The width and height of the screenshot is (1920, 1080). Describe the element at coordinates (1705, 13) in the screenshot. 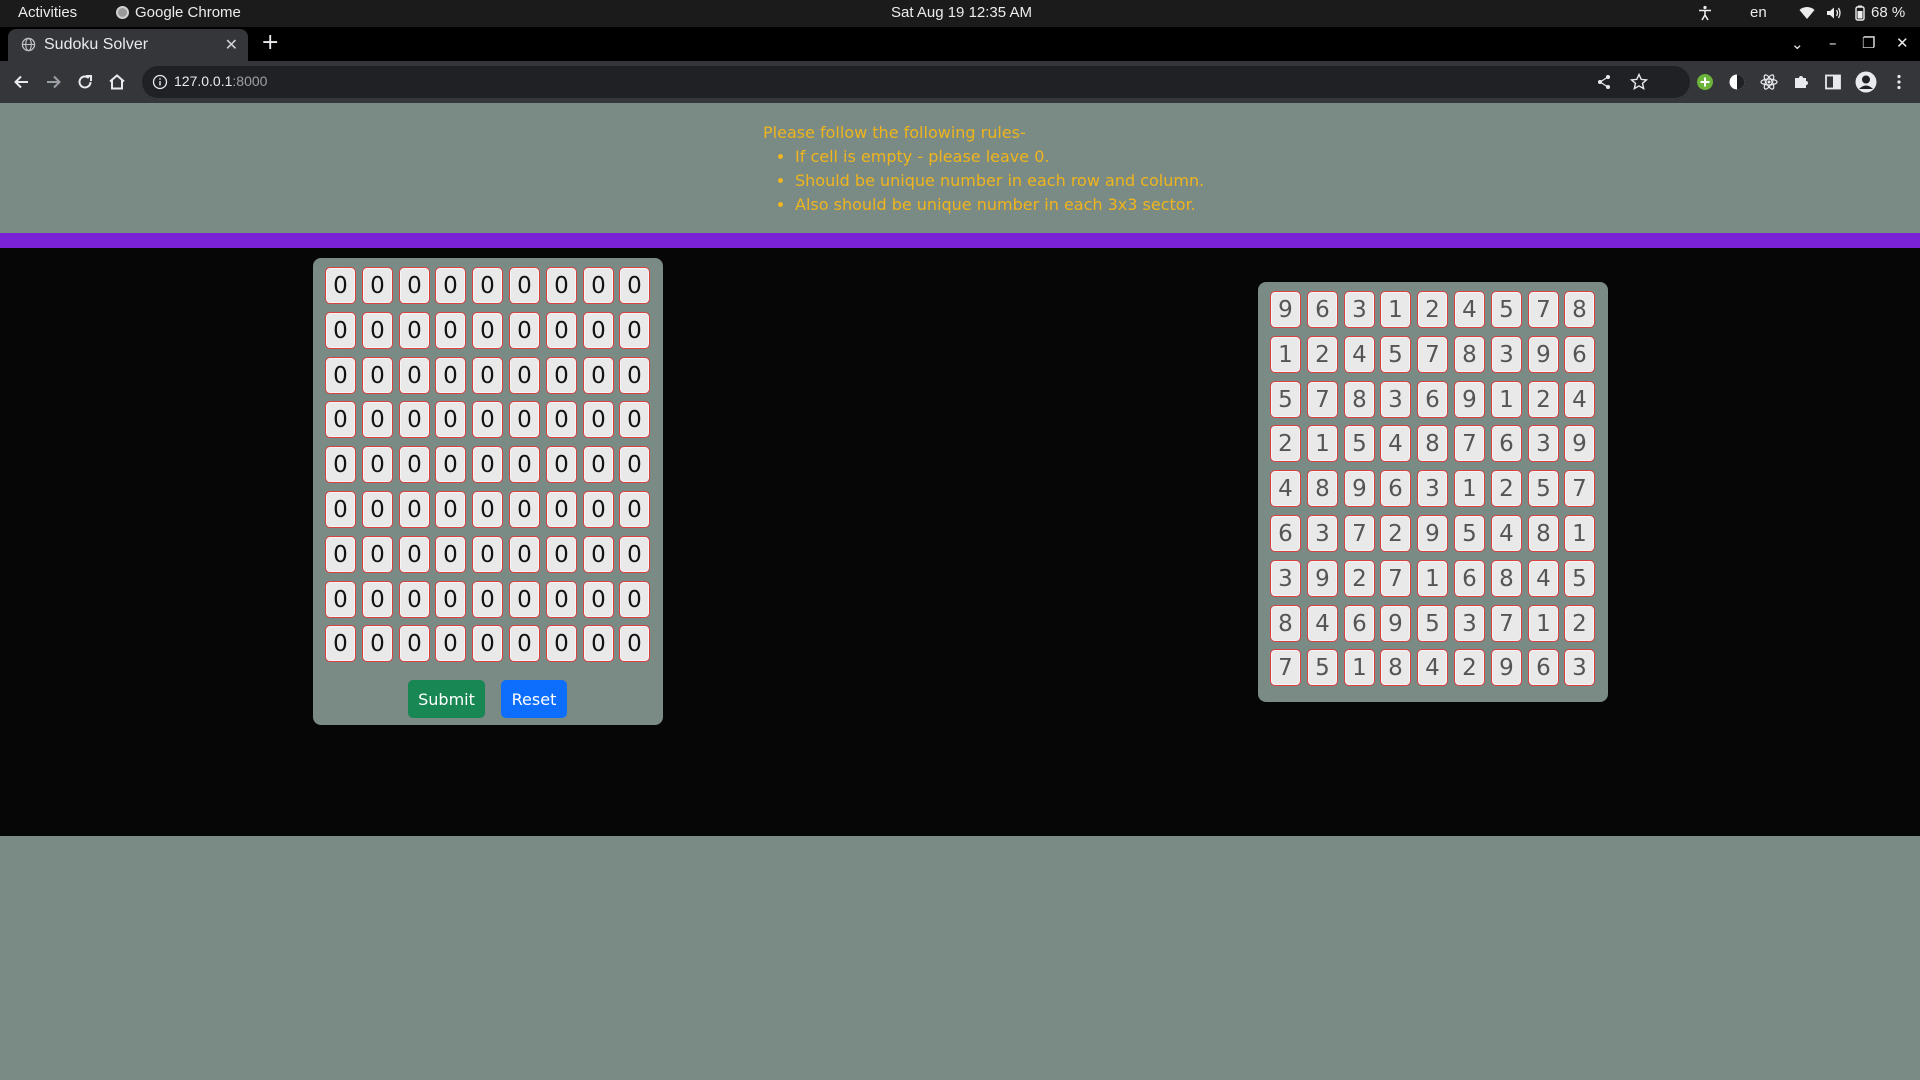

I see `accessibility-icon` at that location.